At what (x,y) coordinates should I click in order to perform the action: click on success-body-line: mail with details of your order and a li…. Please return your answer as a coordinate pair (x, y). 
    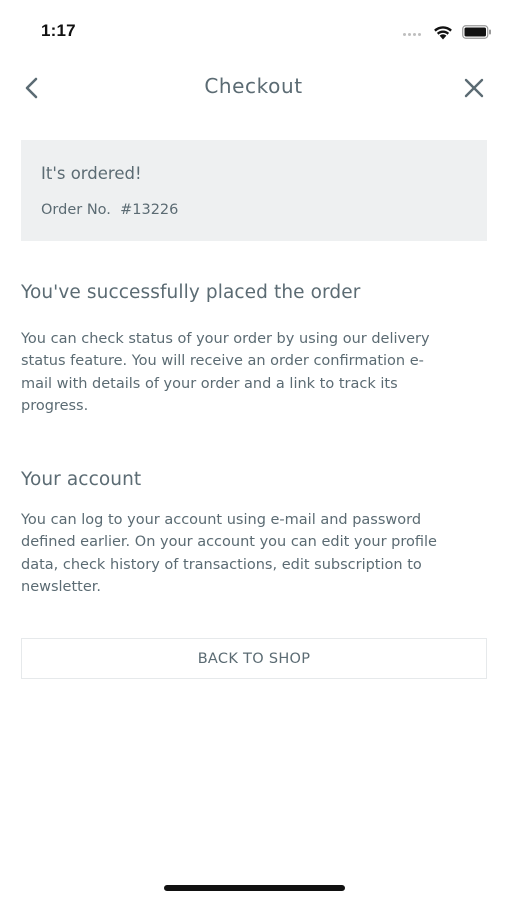
    Looking at the image, I should click on (209, 383).